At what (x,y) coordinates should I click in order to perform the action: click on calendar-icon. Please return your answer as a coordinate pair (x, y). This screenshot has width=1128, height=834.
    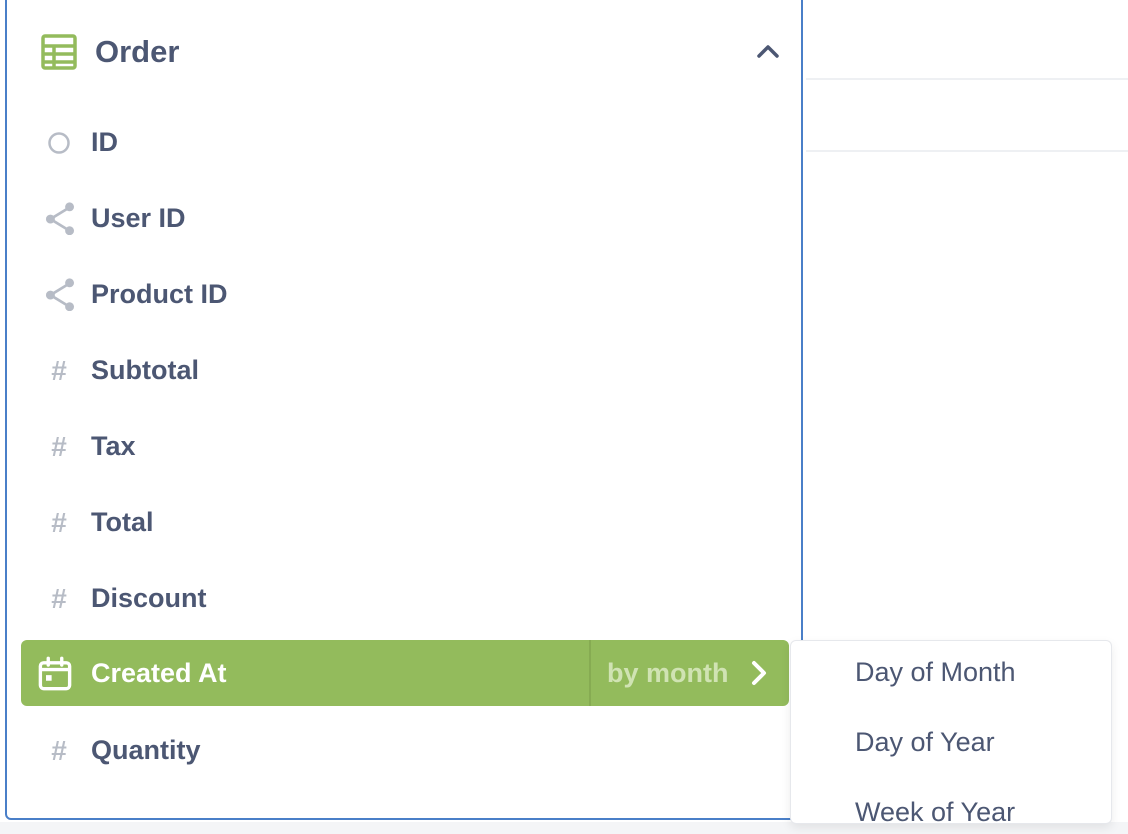
    Looking at the image, I should click on (55, 673).